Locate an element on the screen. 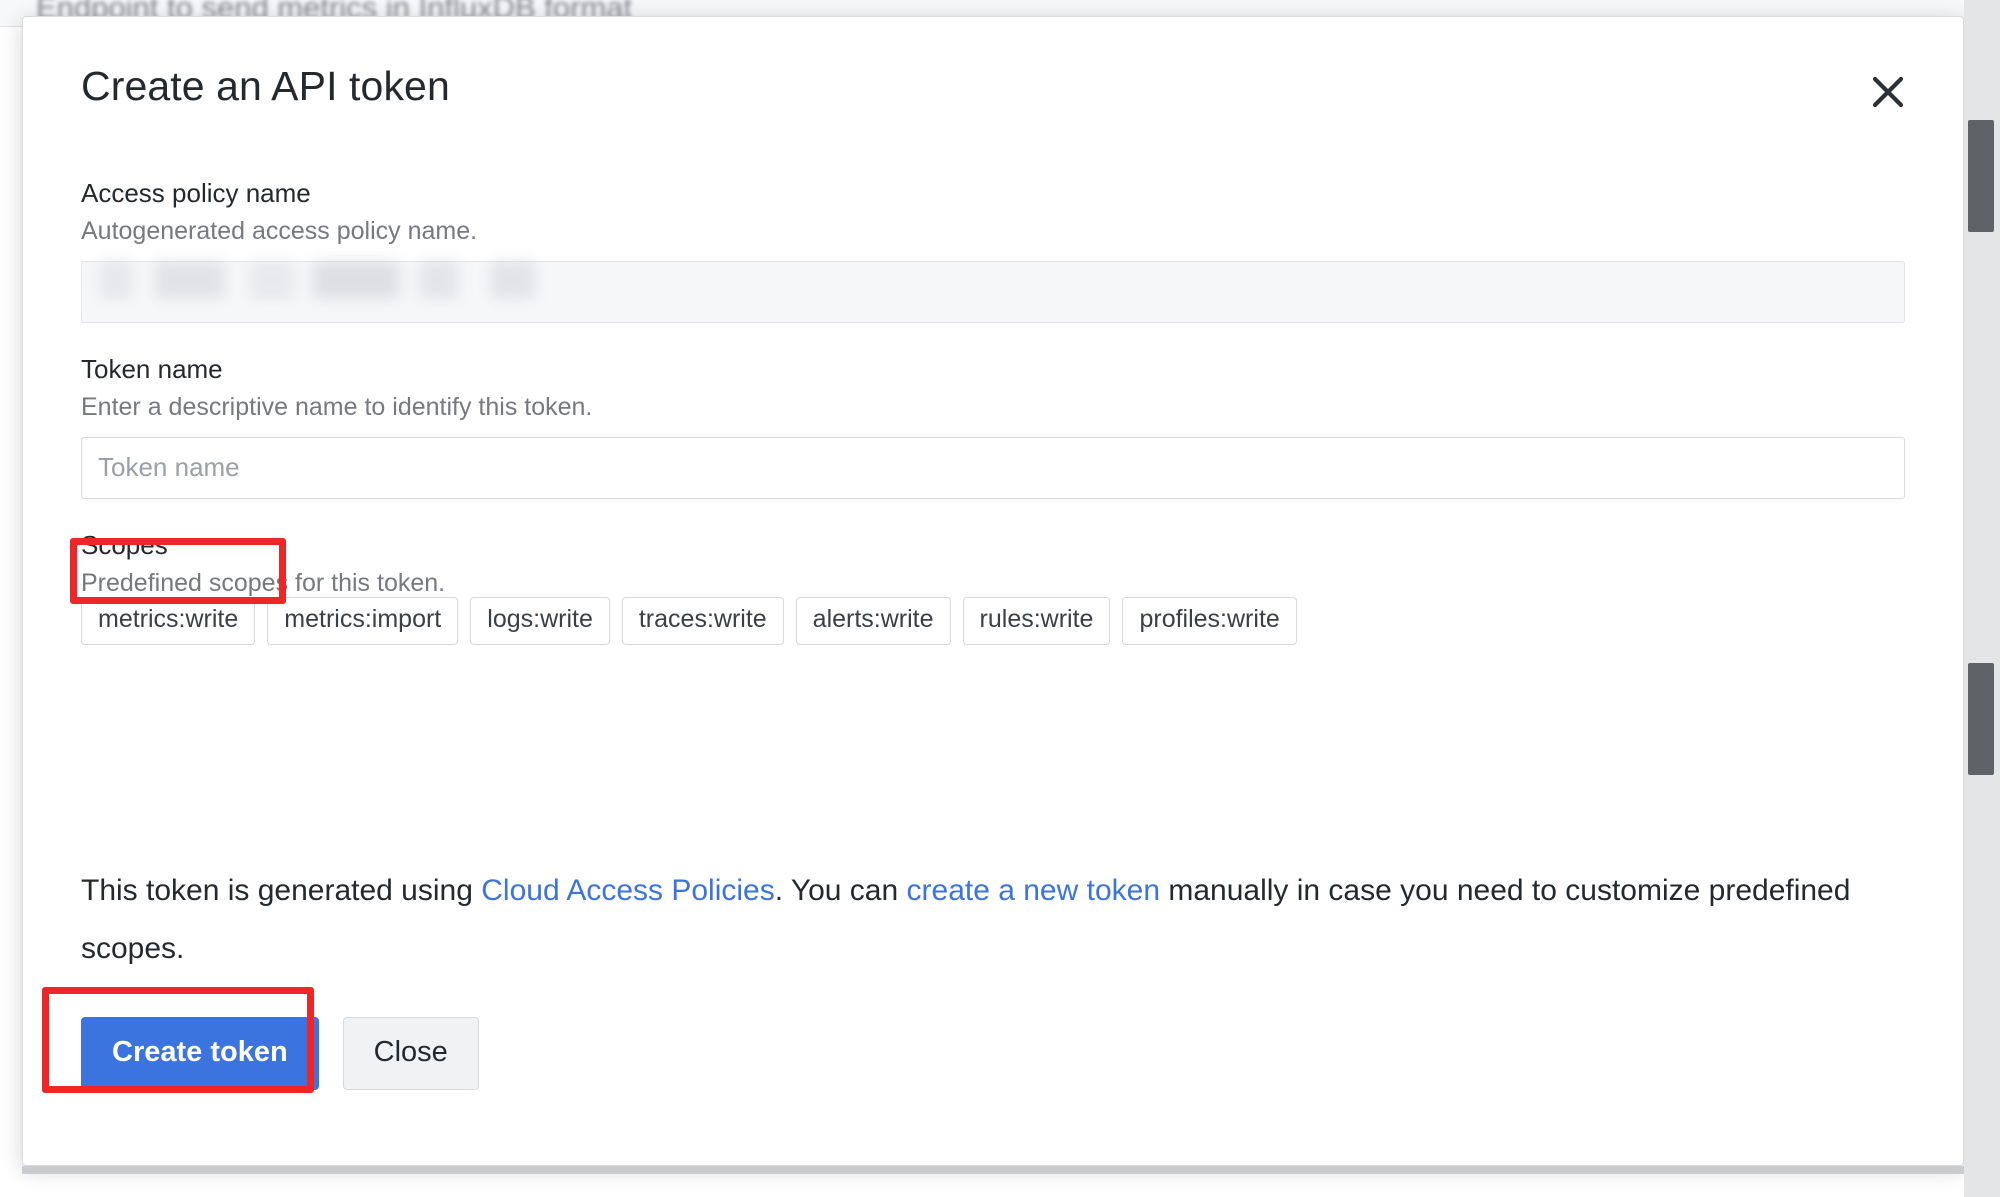 This screenshot has height=1197, width=2000. modal-footer: Create token Close is located at coordinates (280, 1053).